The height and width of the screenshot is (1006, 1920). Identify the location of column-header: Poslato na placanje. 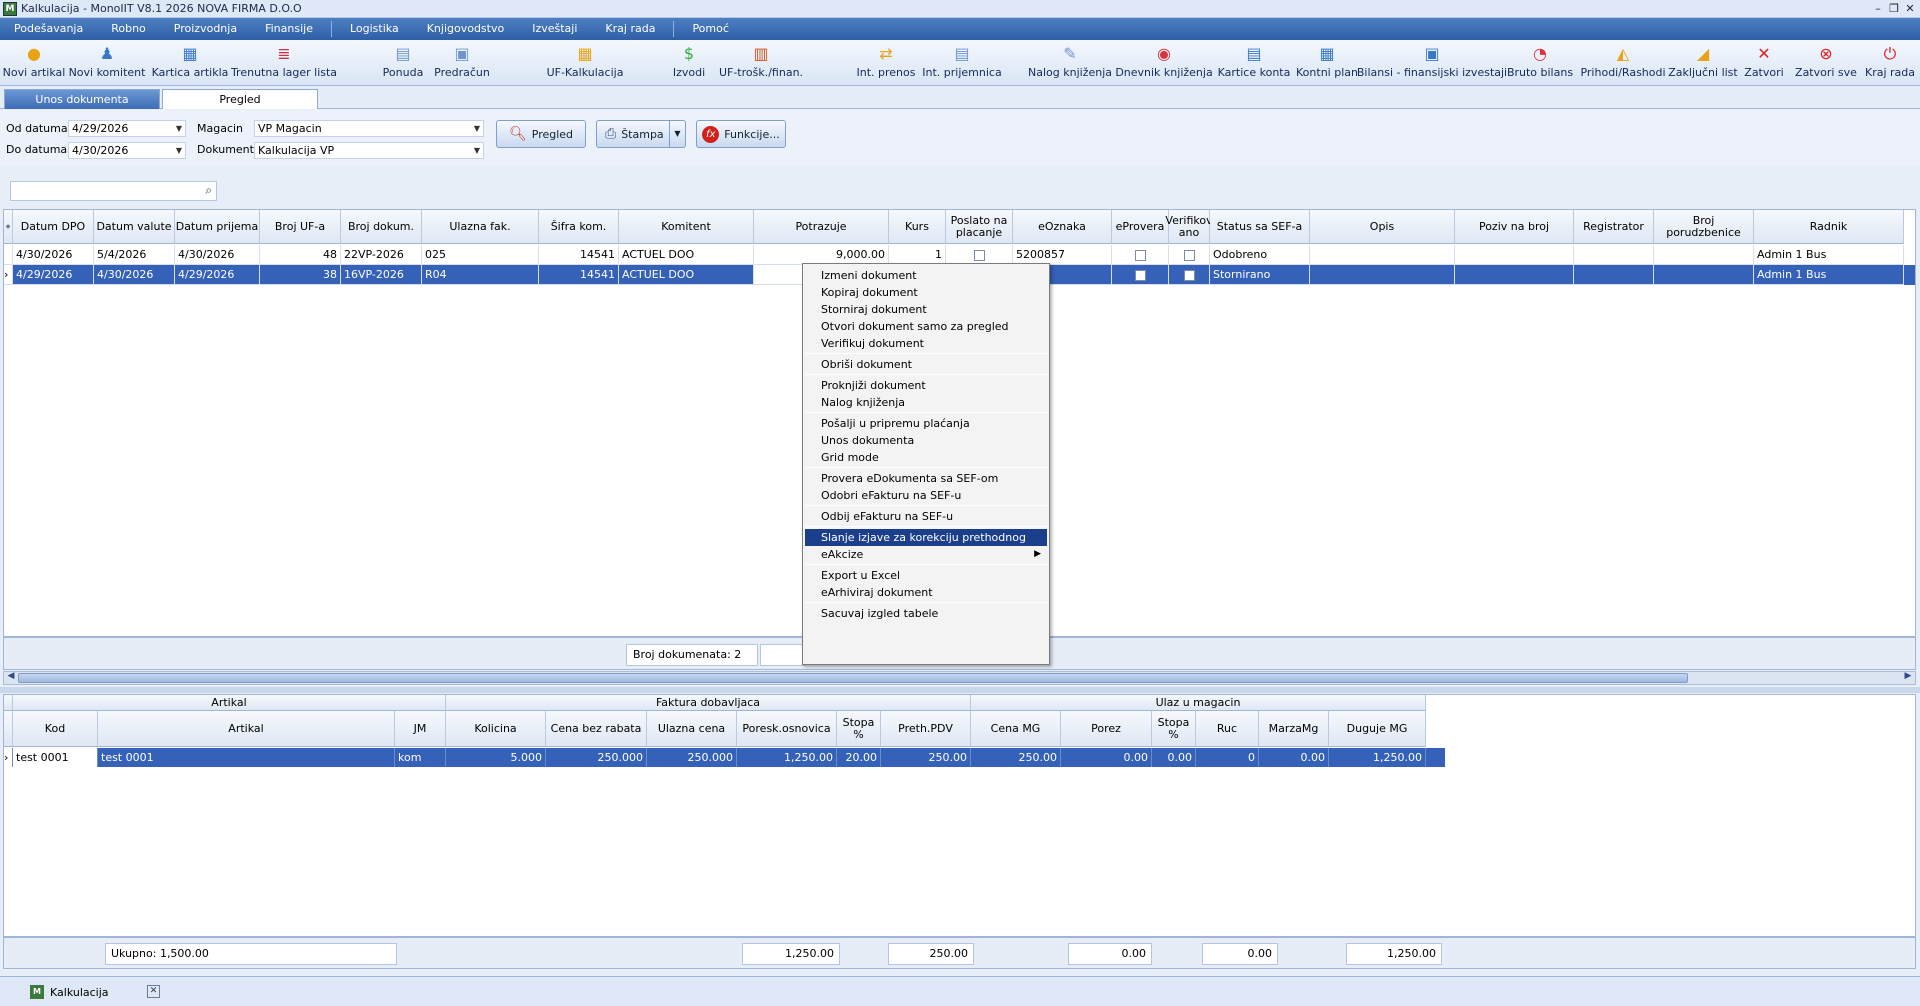
(979, 227).